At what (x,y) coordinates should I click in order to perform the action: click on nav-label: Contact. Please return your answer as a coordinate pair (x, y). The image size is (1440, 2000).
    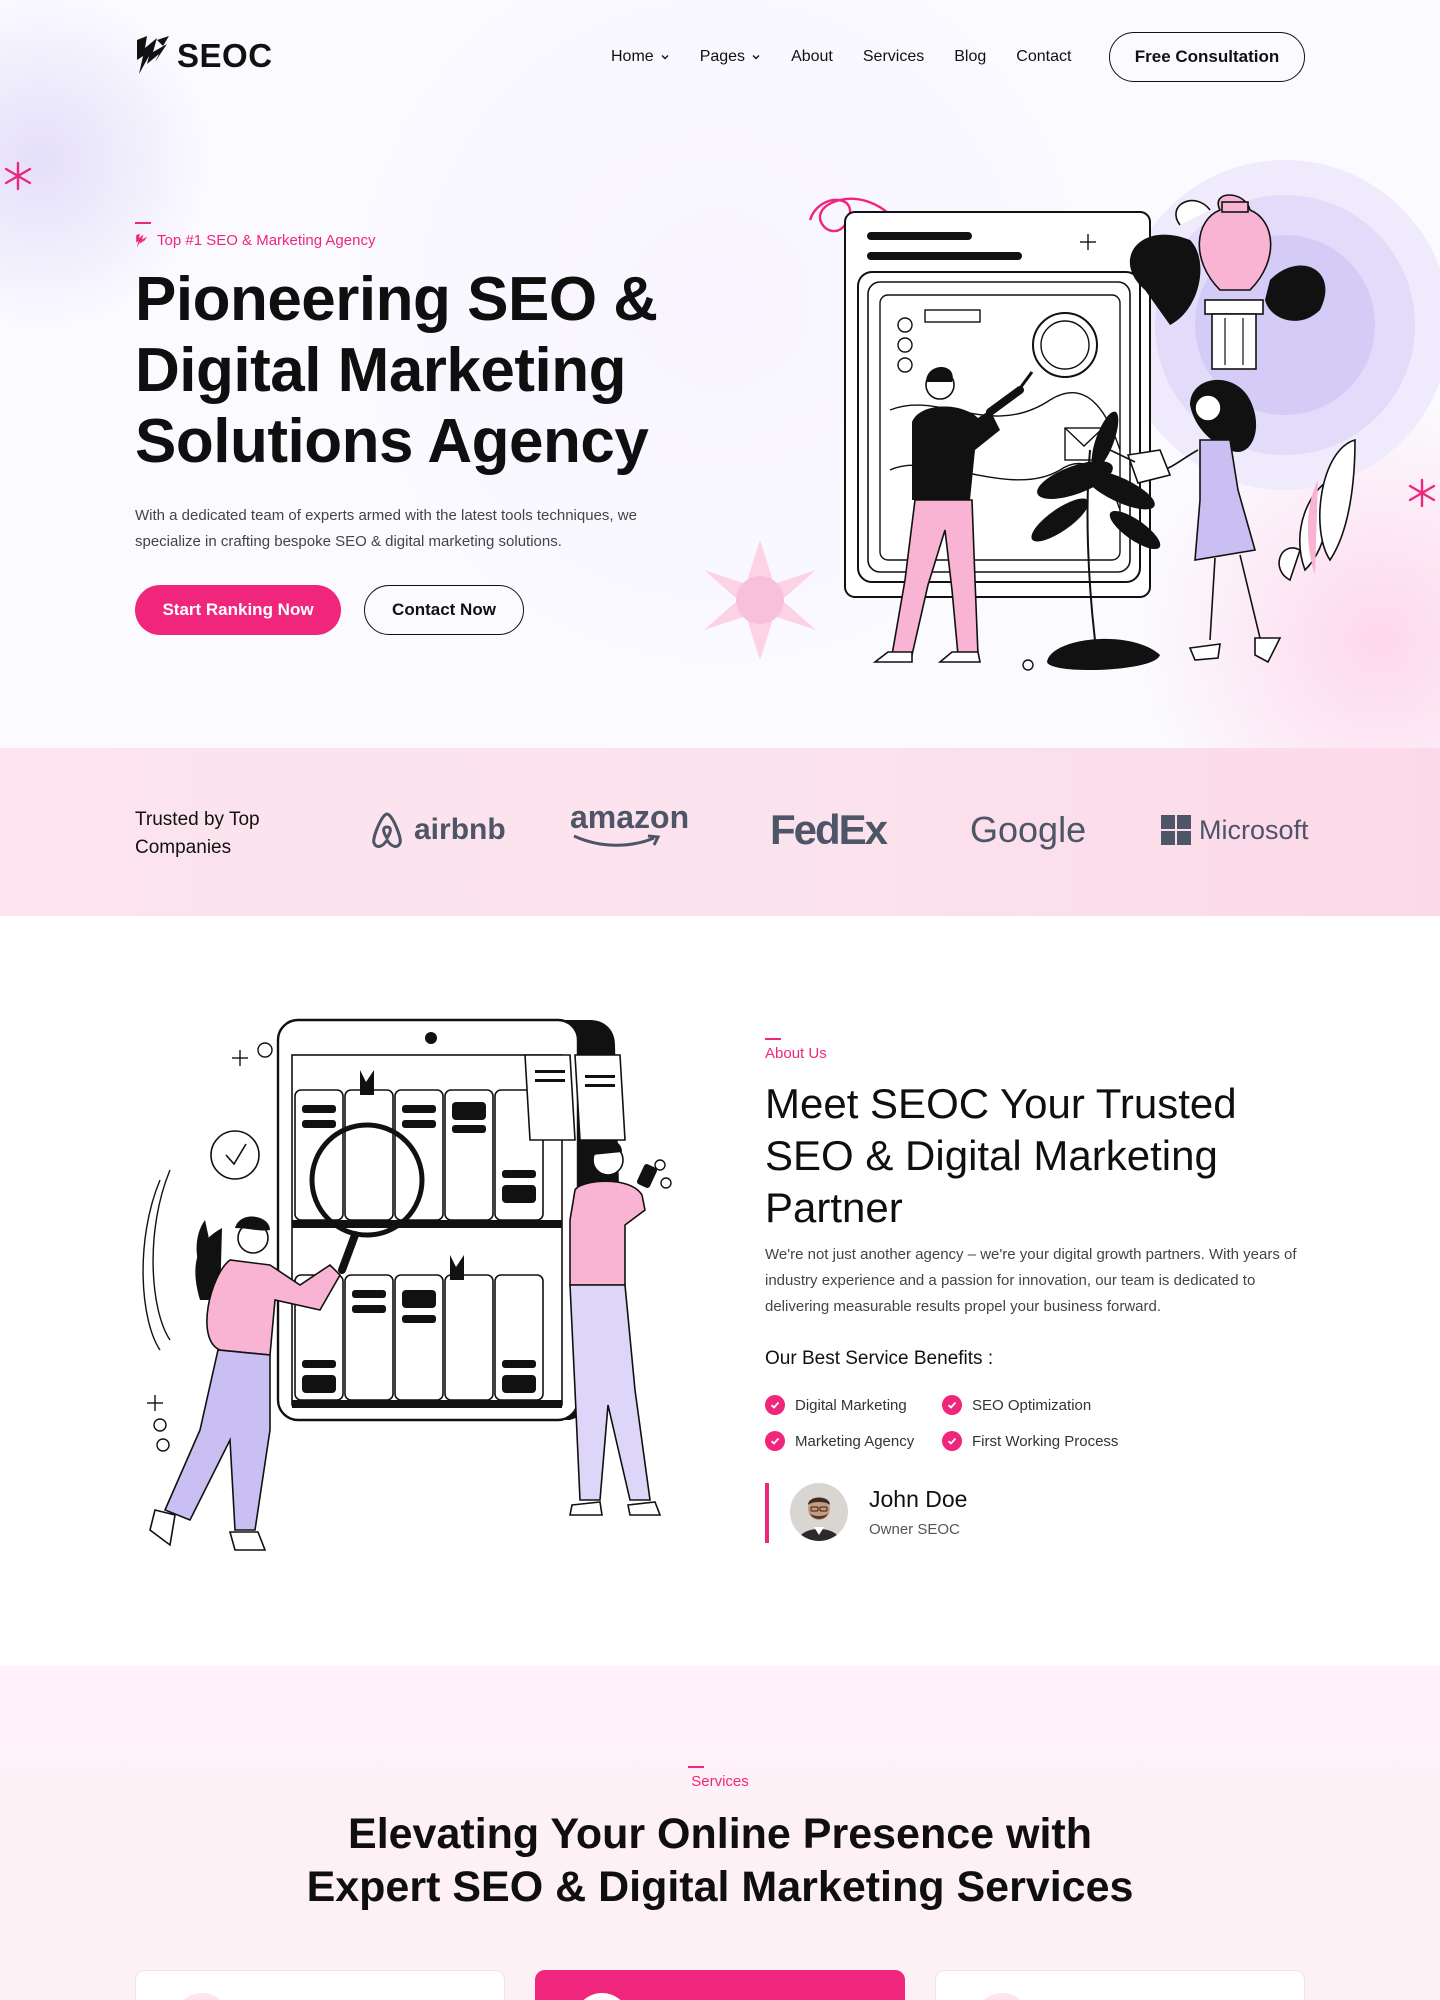
    Looking at the image, I should click on (1044, 56).